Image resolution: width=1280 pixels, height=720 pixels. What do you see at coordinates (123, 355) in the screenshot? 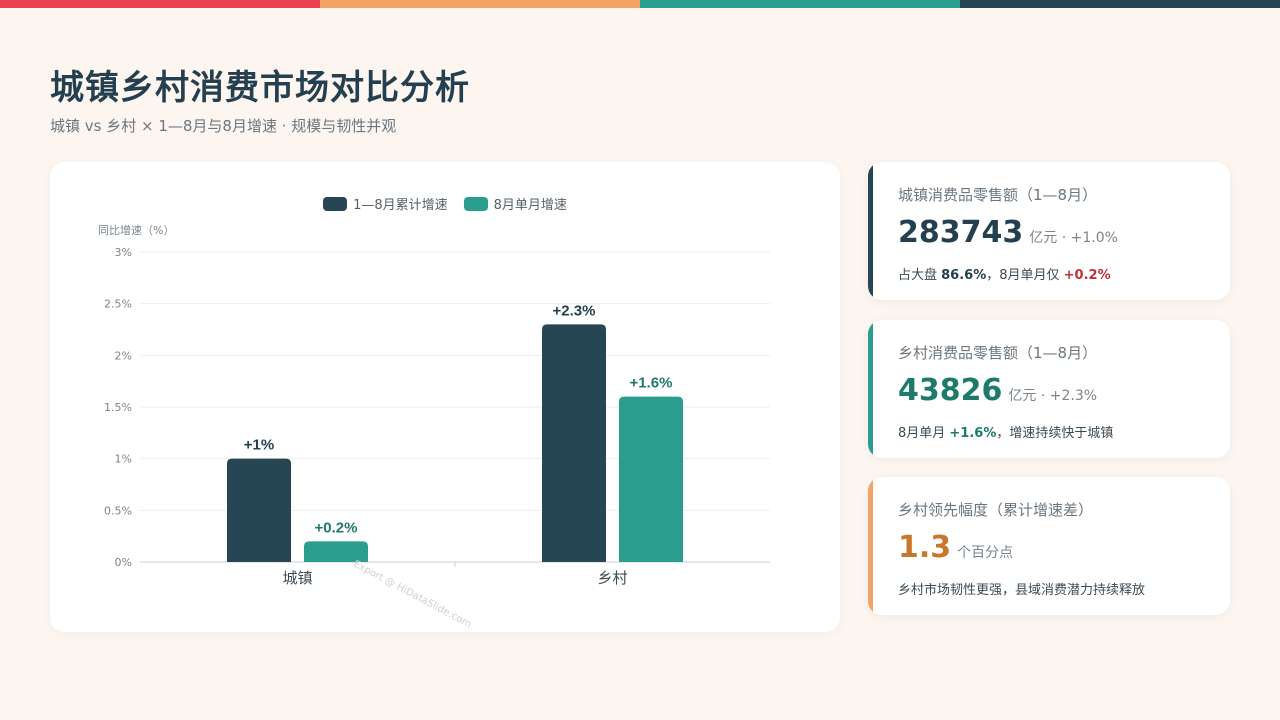
I see `y-tick-label: 2%` at bounding box center [123, 355].